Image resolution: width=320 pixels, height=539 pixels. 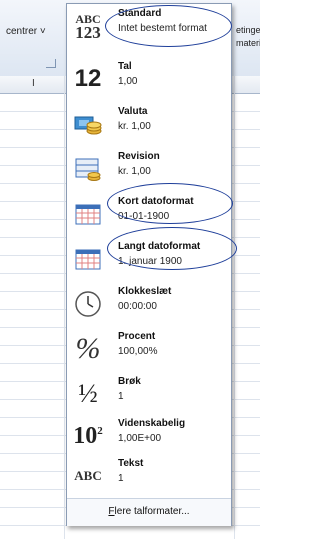 What do you see at coordinates (140, 438) in the screenshot?
I see `format-sample: 1,00E+00` at bounding box center [140, 438].